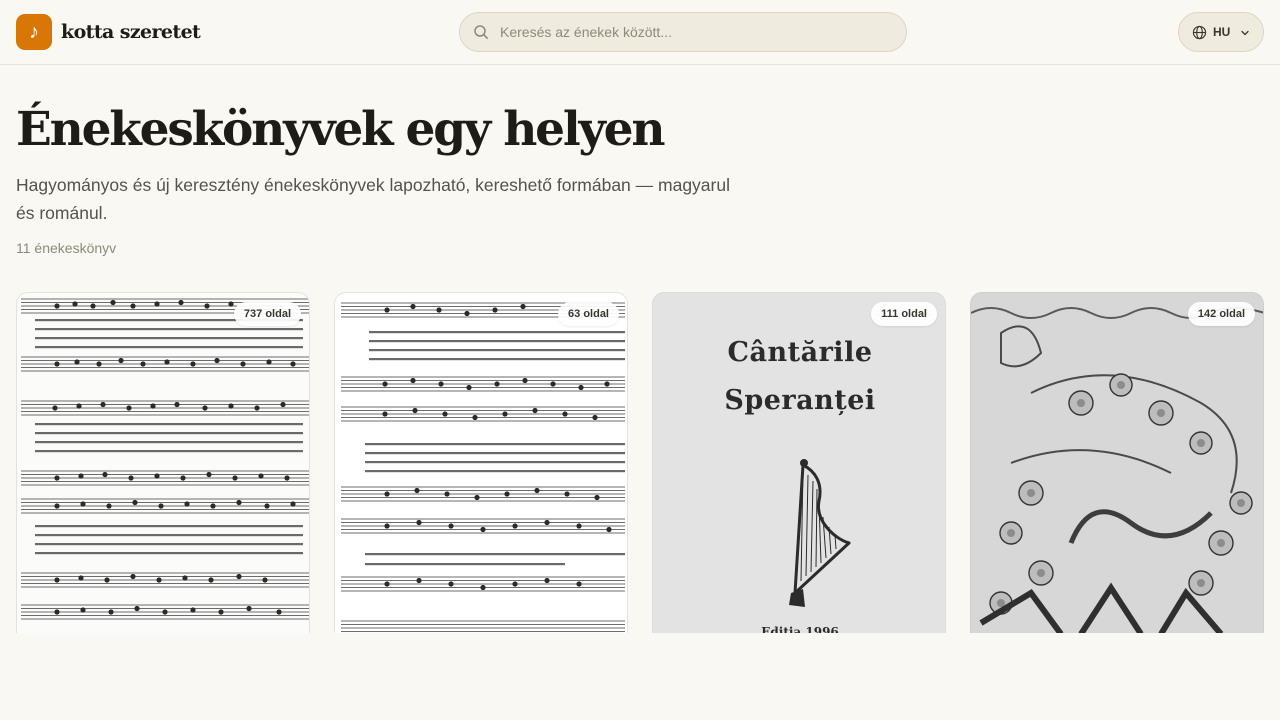 This screenshot has width=1280, height=720. I want to click on page-title: Énekeskönyvek egy helyen, so click(341, 129).